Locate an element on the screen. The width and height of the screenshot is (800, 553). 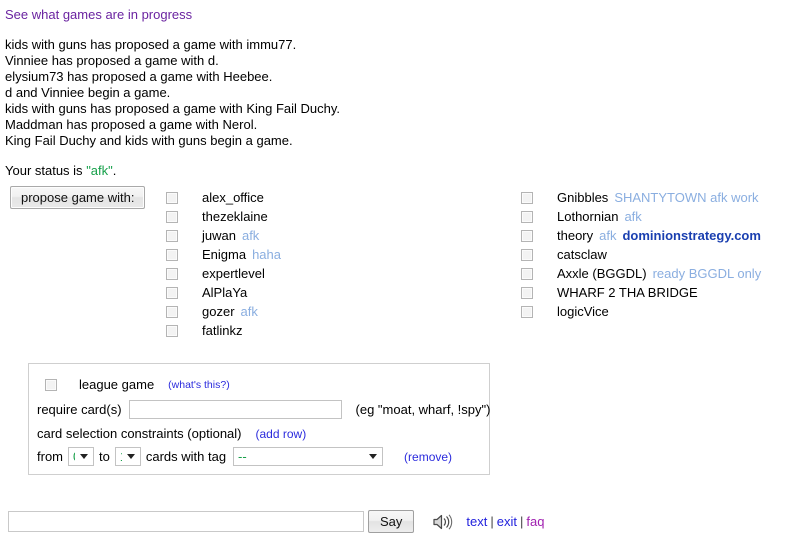
player-name: WHARF 2 THA BRIDGE is located at coordinates (627, 292).